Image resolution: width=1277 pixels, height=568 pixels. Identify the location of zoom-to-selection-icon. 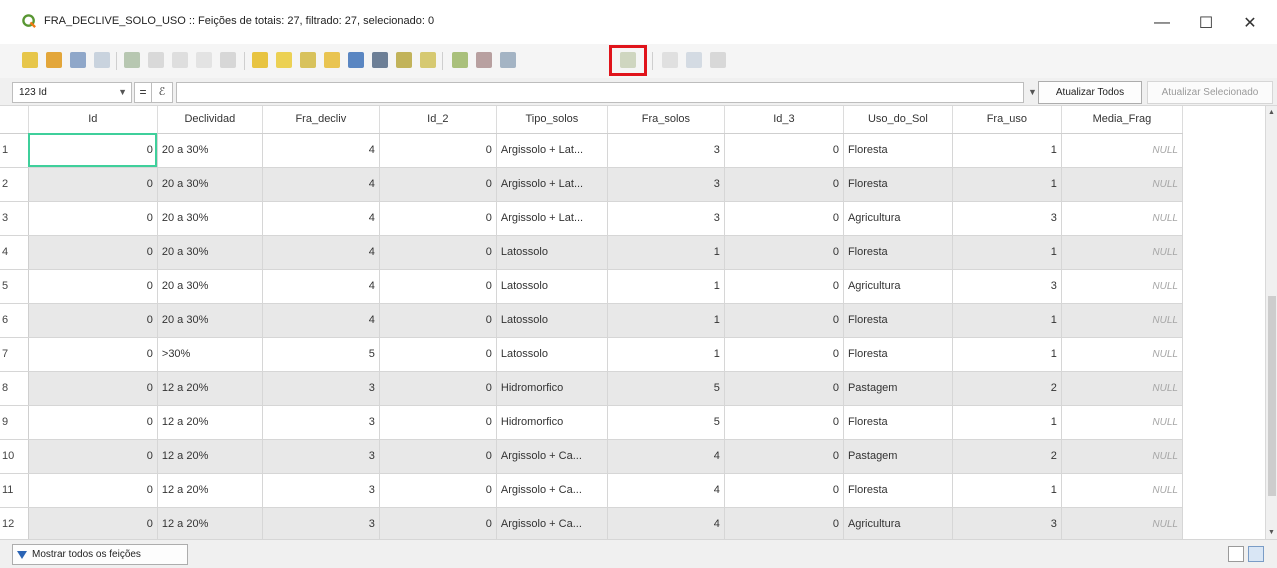
(428, 60).